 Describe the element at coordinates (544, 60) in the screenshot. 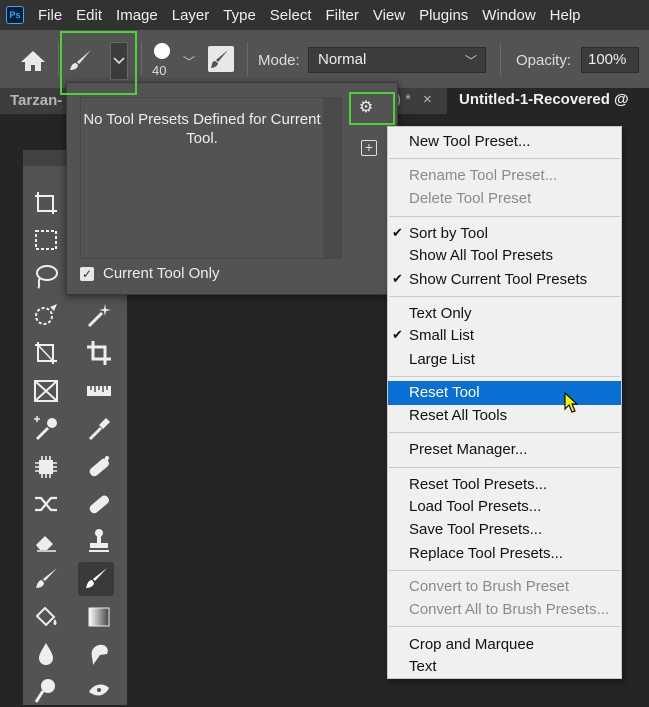

I see `opacity-label: Opacity:` at that location.